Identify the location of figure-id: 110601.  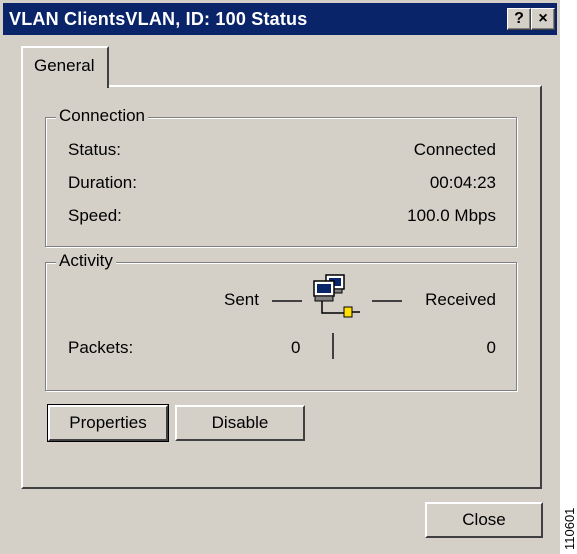
(569, 528).